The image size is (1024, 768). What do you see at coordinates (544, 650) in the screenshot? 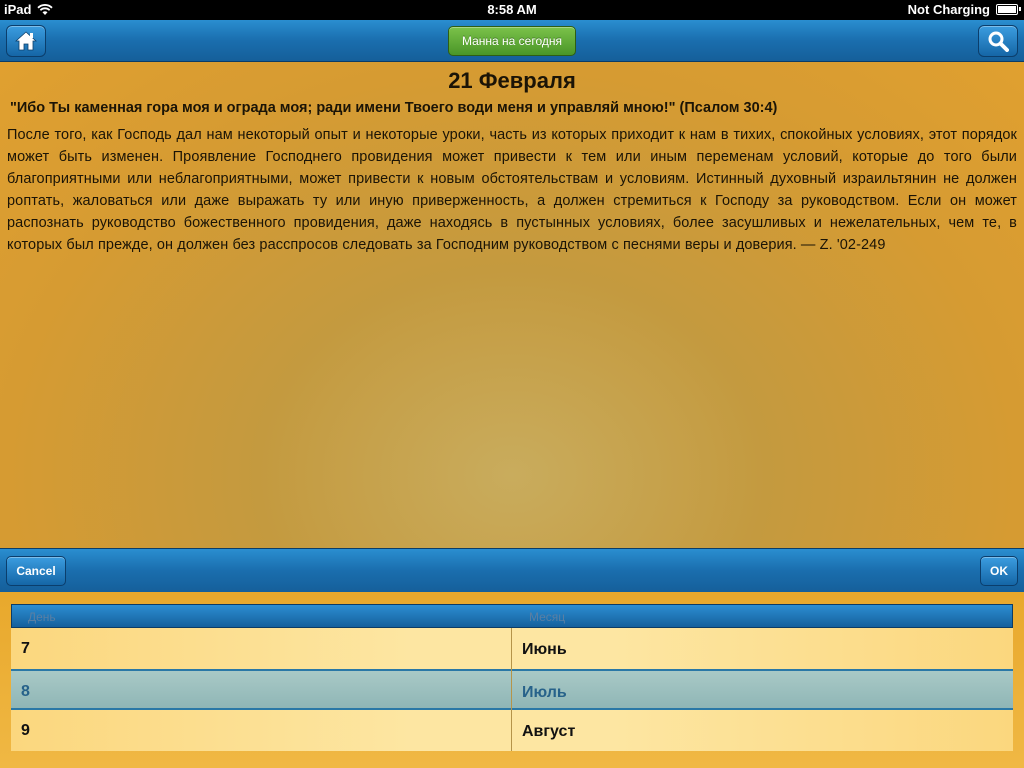
I see `month-value: Июнь` at bounding box center [544, 650].